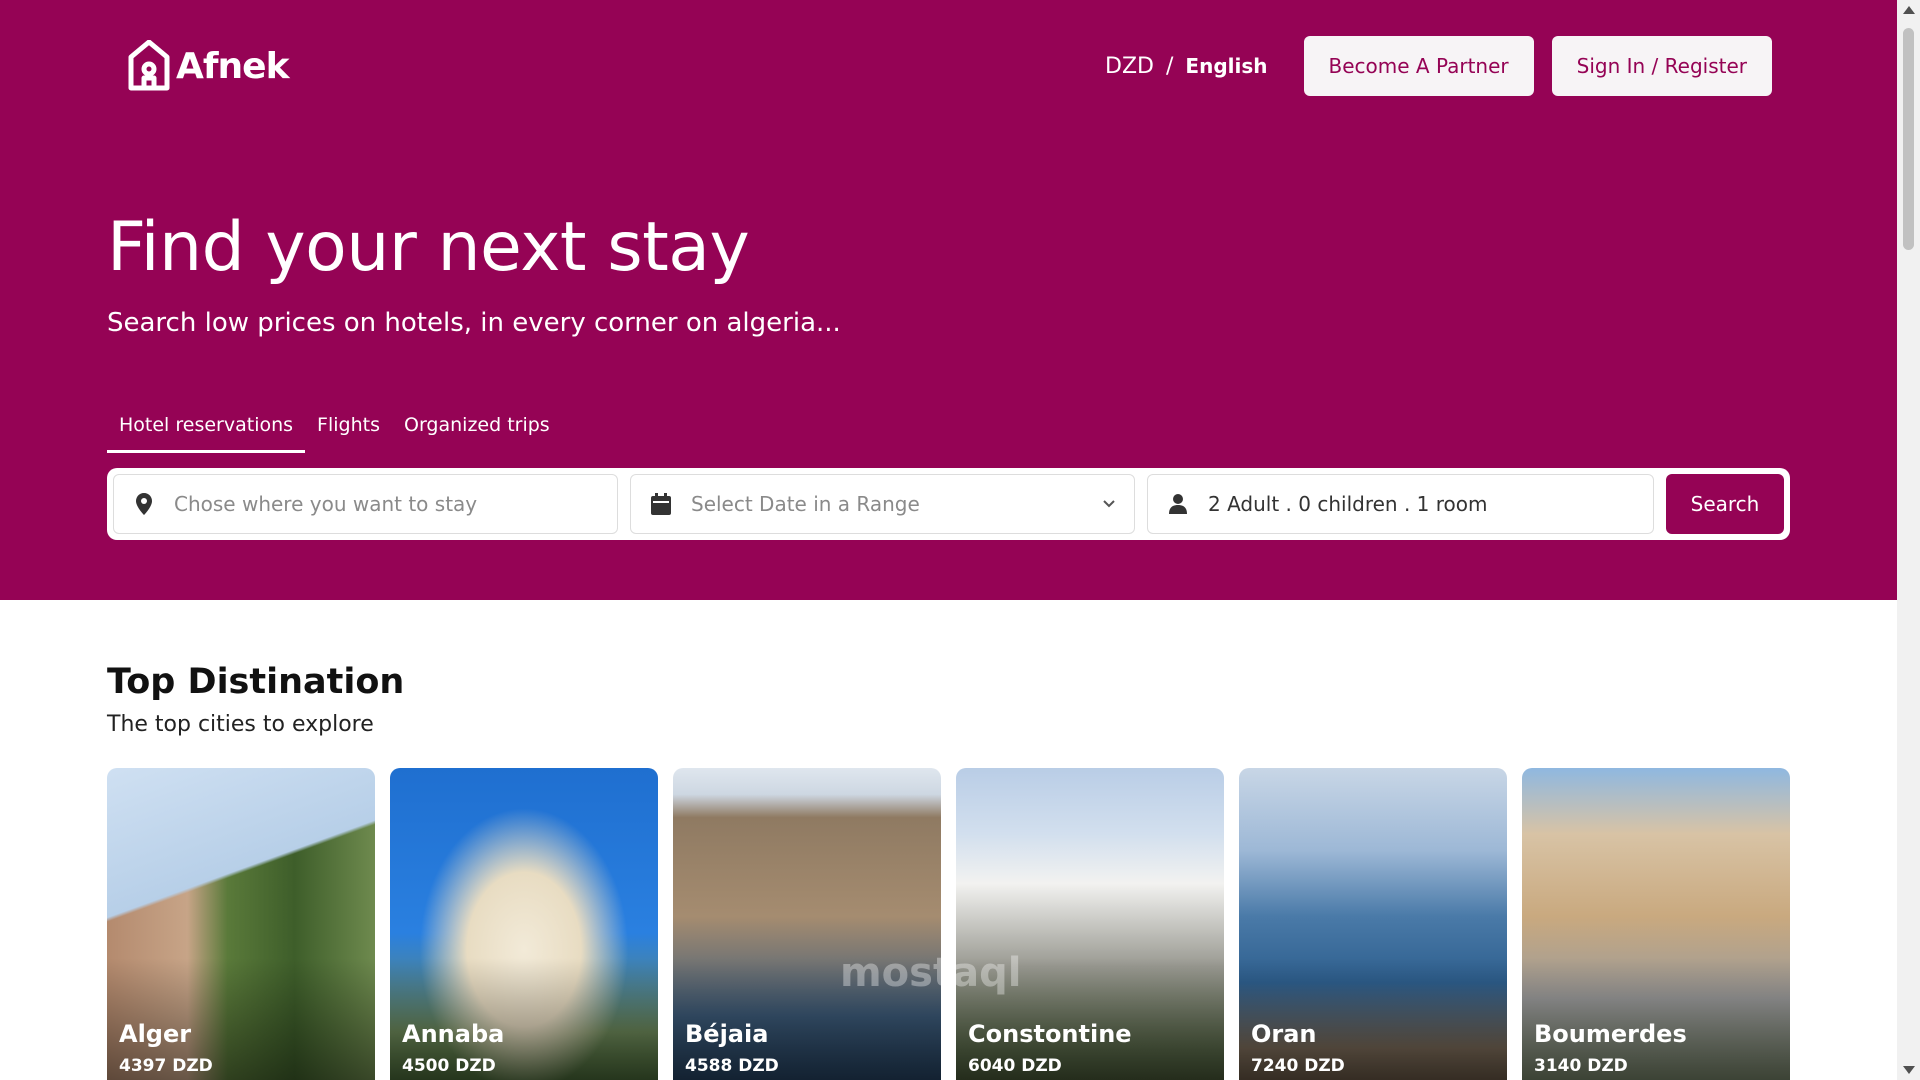 The image size is (1920, 1080). I want to click on date-placeholder: Select Date in a Range, so click(805, 504).